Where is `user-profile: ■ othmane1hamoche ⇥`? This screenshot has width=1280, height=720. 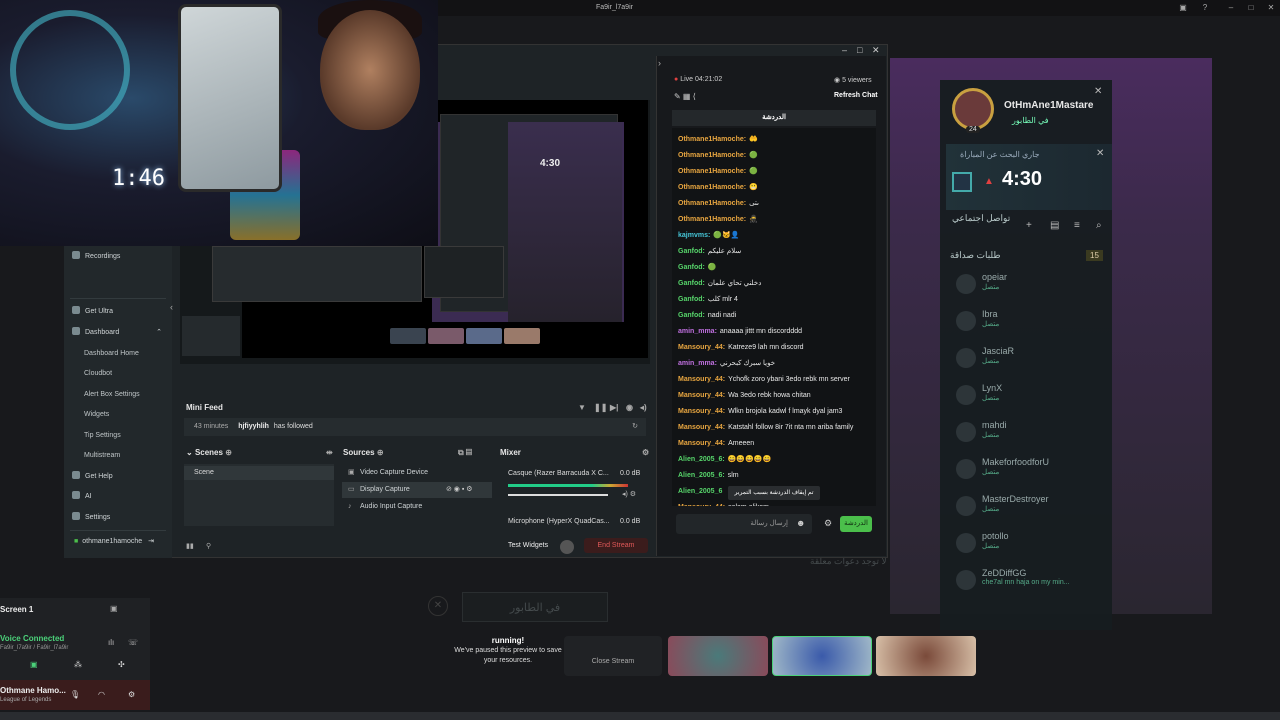
user-profile: ■ othmane1hamoche ⇥ is located at coordinates (118, 542).